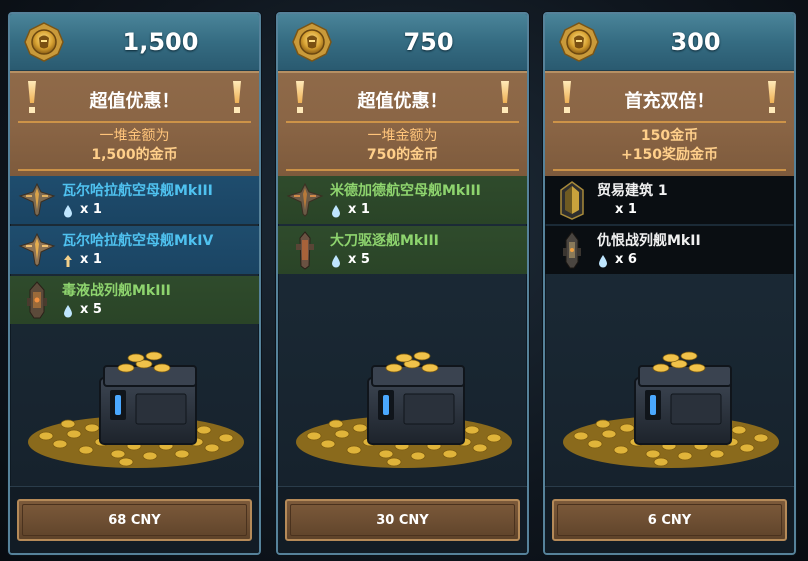 The image size is (808, 561). I want to click on reward-name: 贸易建筑 1, so click(632, 191).